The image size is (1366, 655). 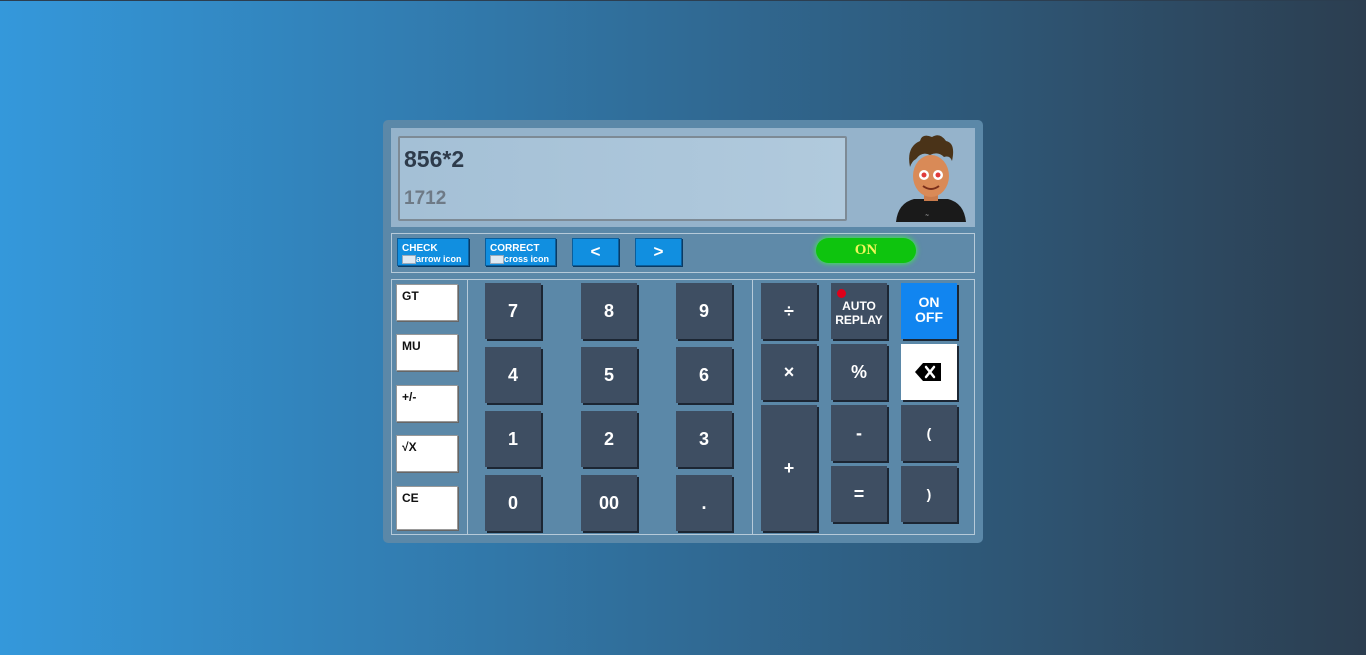 I want to click on expression-text: 856*2, so click(x=434, y=159).